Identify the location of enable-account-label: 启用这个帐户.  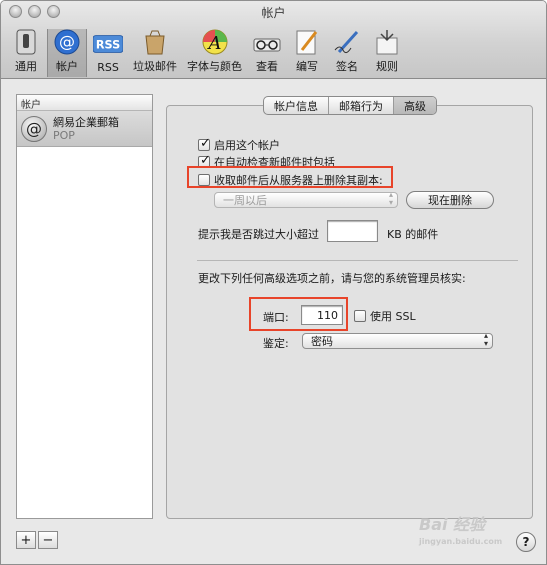
(247, 145).